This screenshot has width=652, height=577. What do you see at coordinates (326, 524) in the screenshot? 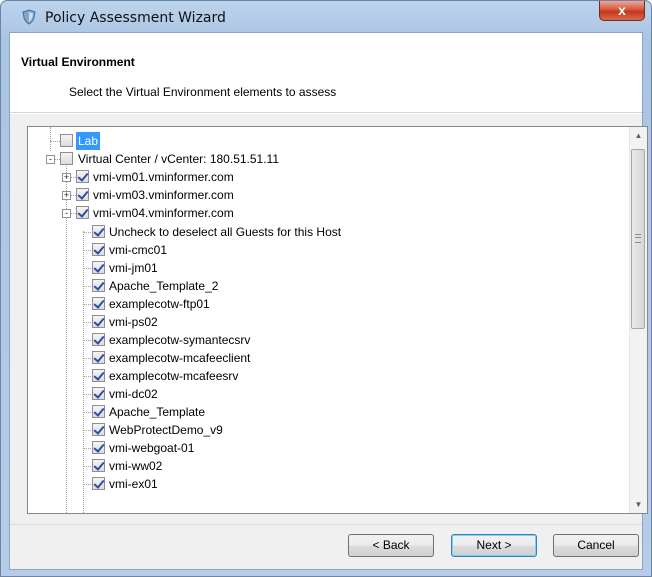
I see `footer-separator` at bounding box center [326, 524].